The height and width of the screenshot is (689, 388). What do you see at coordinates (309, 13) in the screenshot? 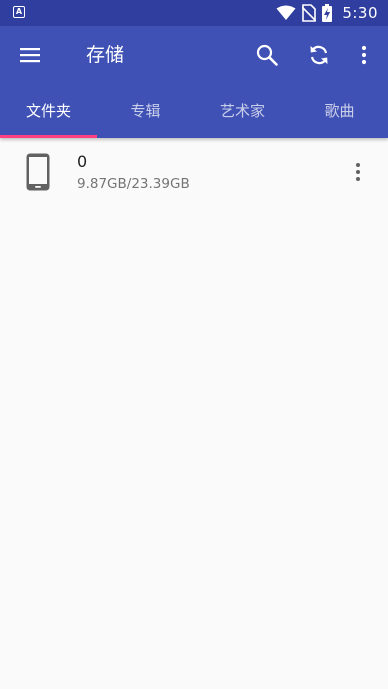
I see `no-sim-icon` at bounding box center [309, 13].